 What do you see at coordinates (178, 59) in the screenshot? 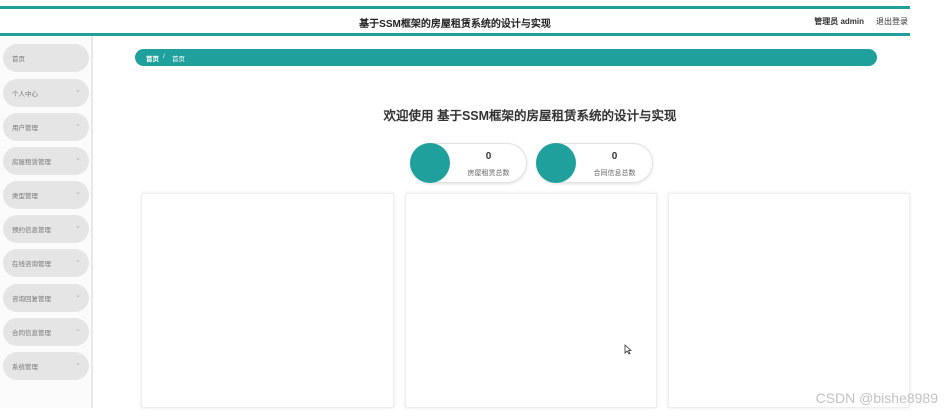
I see `breadcrumb-current: 首页` at bounding box center [178, 59].